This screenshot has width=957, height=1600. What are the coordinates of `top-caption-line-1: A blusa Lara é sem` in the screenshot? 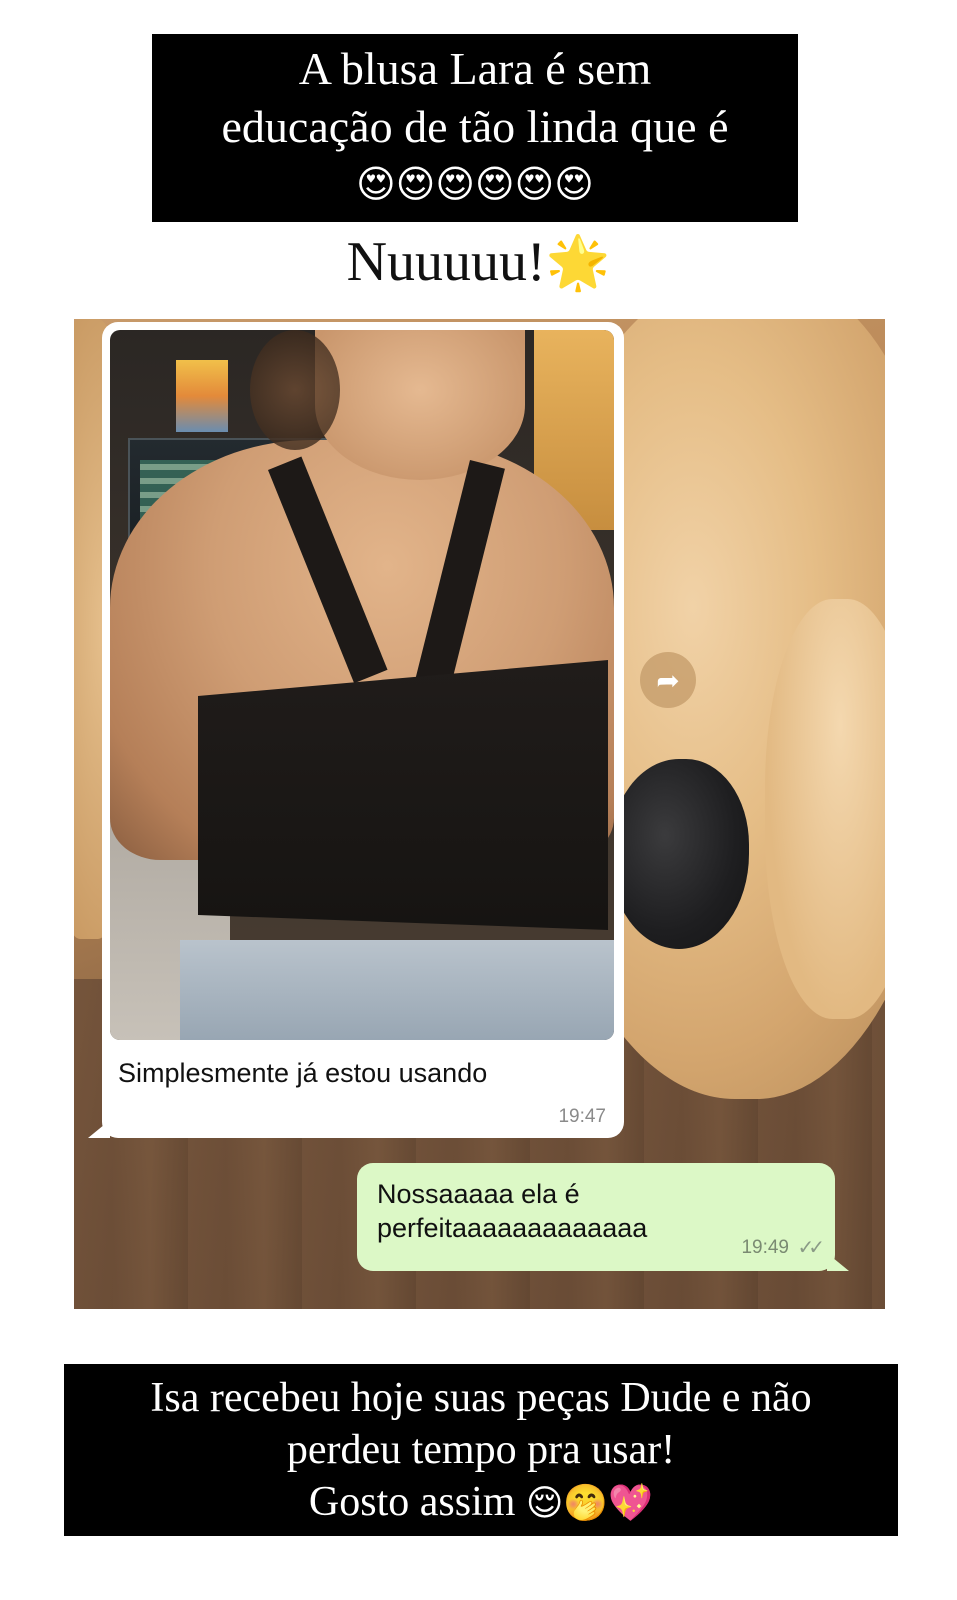 It's located at (475, 68).